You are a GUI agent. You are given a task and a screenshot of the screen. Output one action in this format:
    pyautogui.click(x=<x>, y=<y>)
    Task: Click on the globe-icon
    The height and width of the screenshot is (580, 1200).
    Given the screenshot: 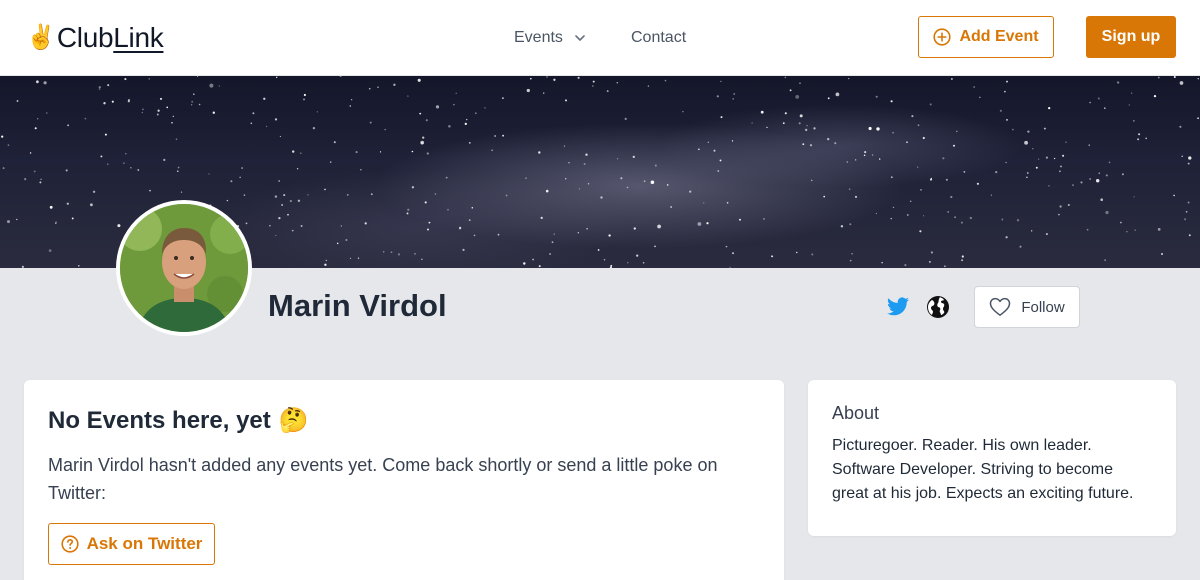 What is the action you would take?
    pyautogui.click(x=938, y=307)
    